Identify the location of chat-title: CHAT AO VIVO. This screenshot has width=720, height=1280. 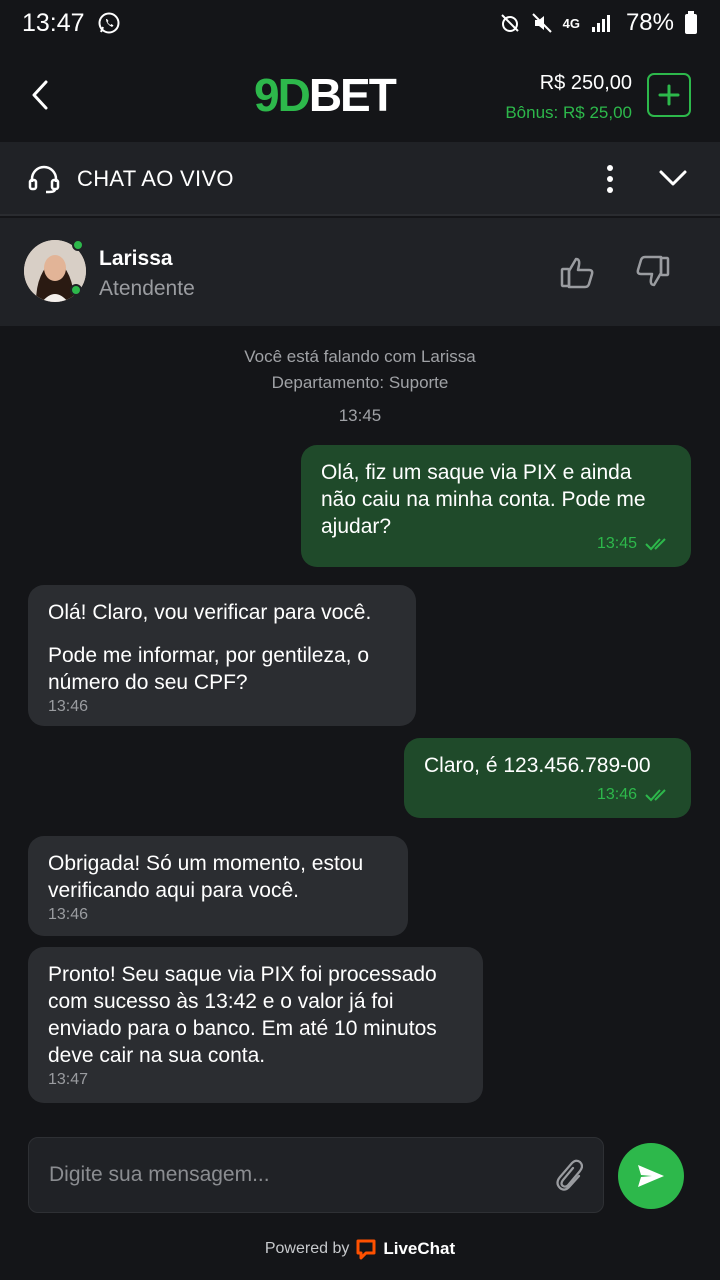
(155, 178).